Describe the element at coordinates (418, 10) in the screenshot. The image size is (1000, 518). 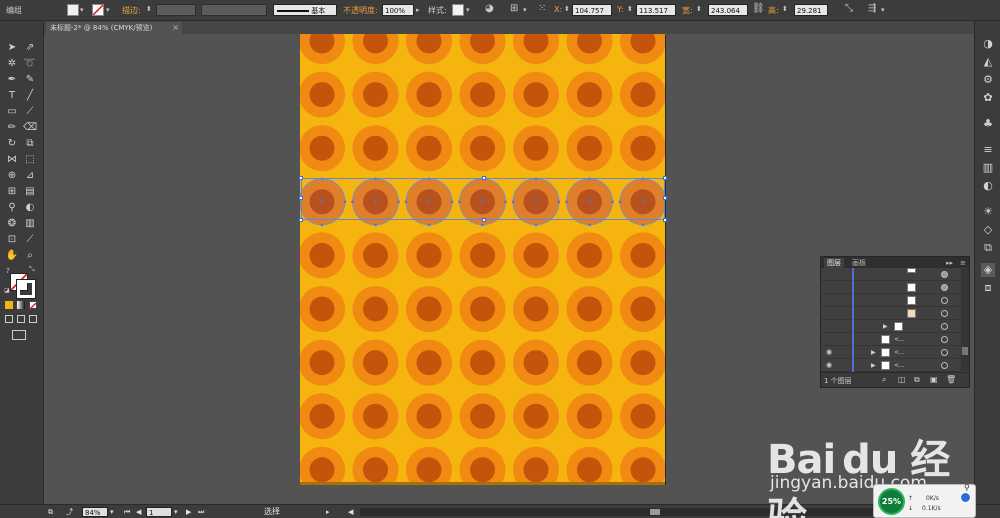
I see `opacity-dropdown-icon: ▸` at that location.